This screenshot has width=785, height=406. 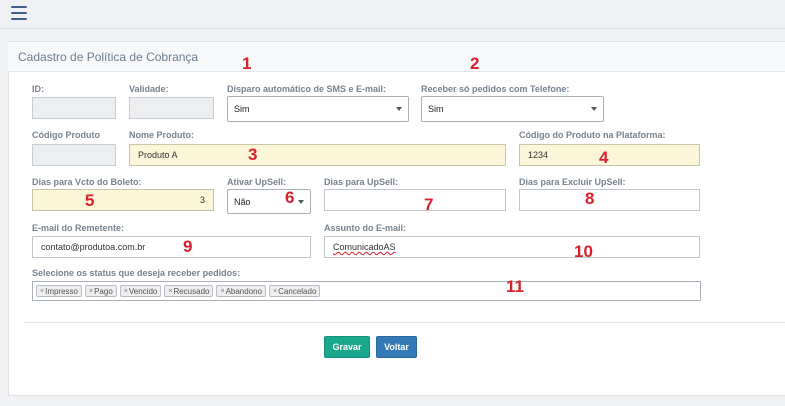 I want to click on status-tag-recusado: × Recusado, so click(x=189, y=291).